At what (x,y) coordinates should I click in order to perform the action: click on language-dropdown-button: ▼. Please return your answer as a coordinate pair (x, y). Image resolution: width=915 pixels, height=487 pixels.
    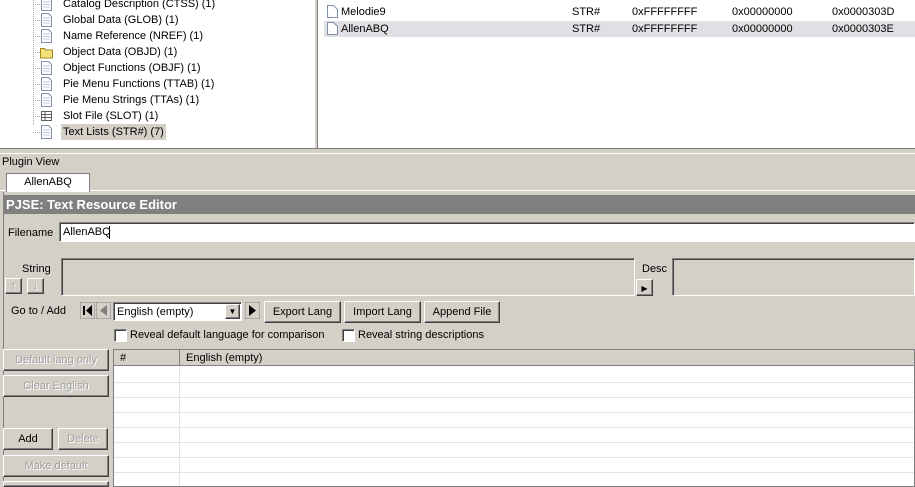
    Looking at the image, I should click on (232, 311).